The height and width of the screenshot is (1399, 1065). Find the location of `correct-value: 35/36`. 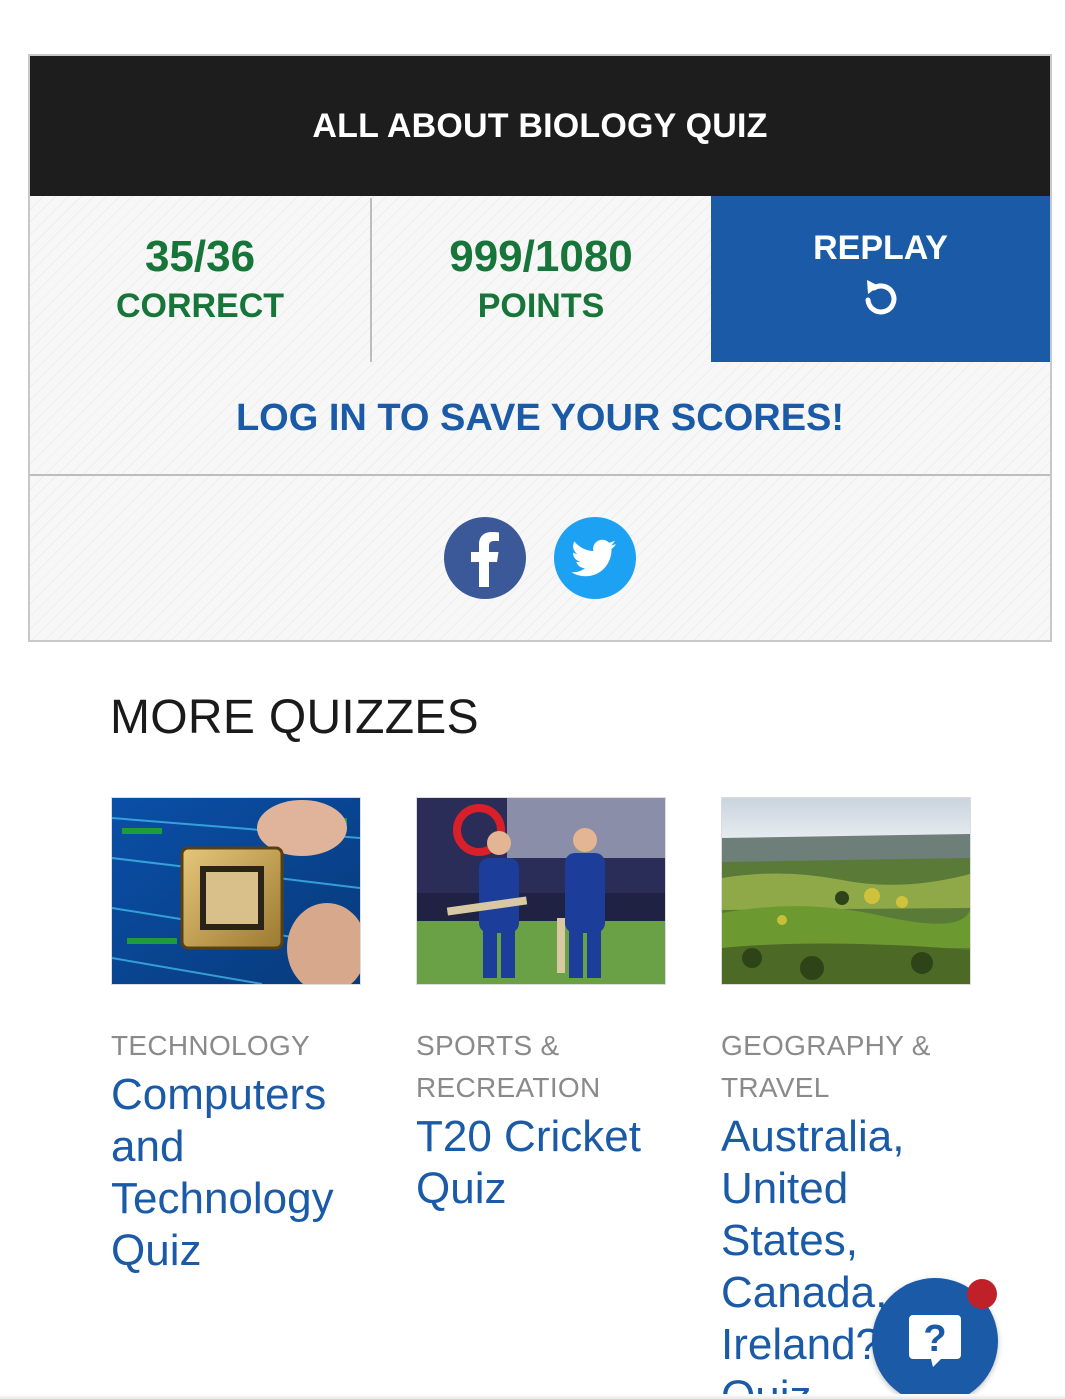

correct-value: 35/36 is located at coordinates (200, 256).